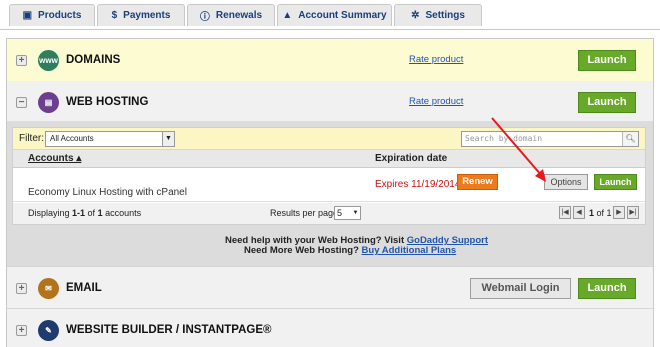  What do you see at coordinates (21, 60) in the screenshot?
I see `expand-domains-button: +` at bounding box center [21, 60].